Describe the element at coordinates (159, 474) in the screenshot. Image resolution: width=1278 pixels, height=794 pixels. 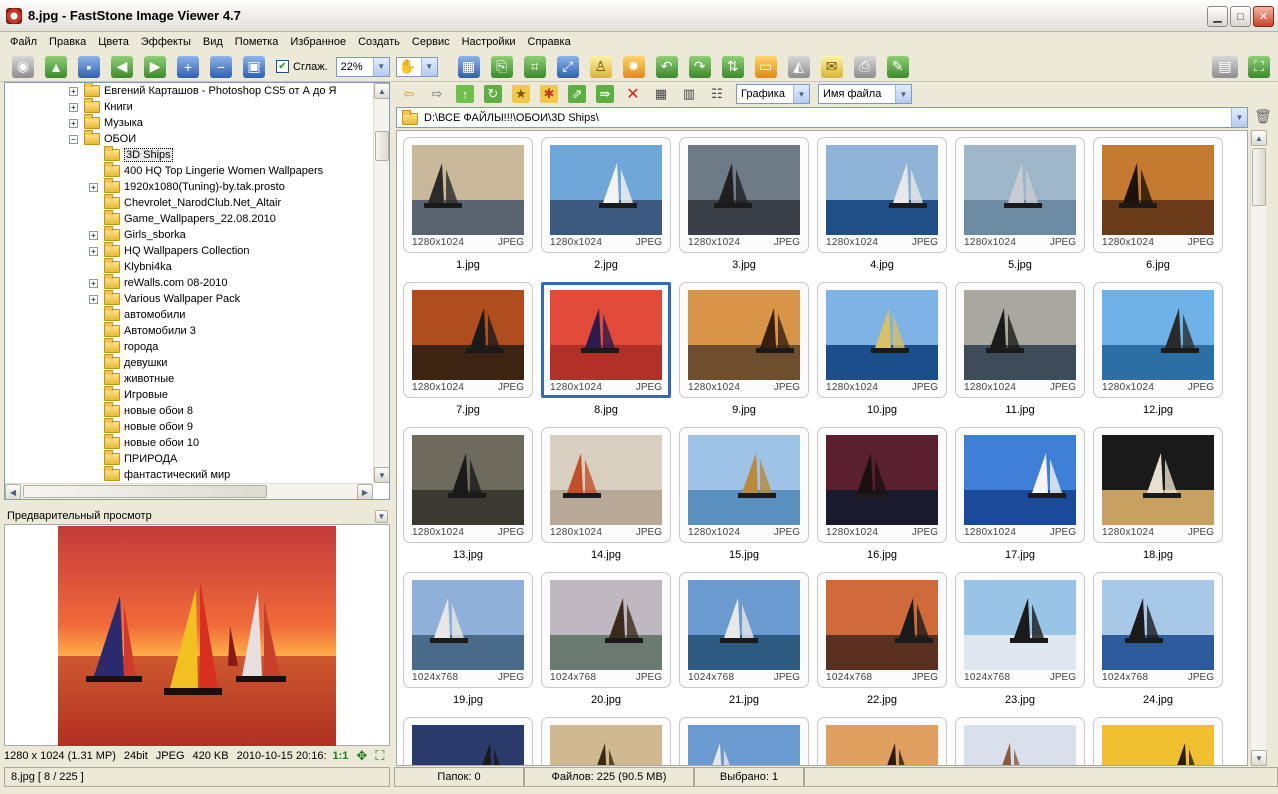
I see `tree-item: фантастический мир` at that location.